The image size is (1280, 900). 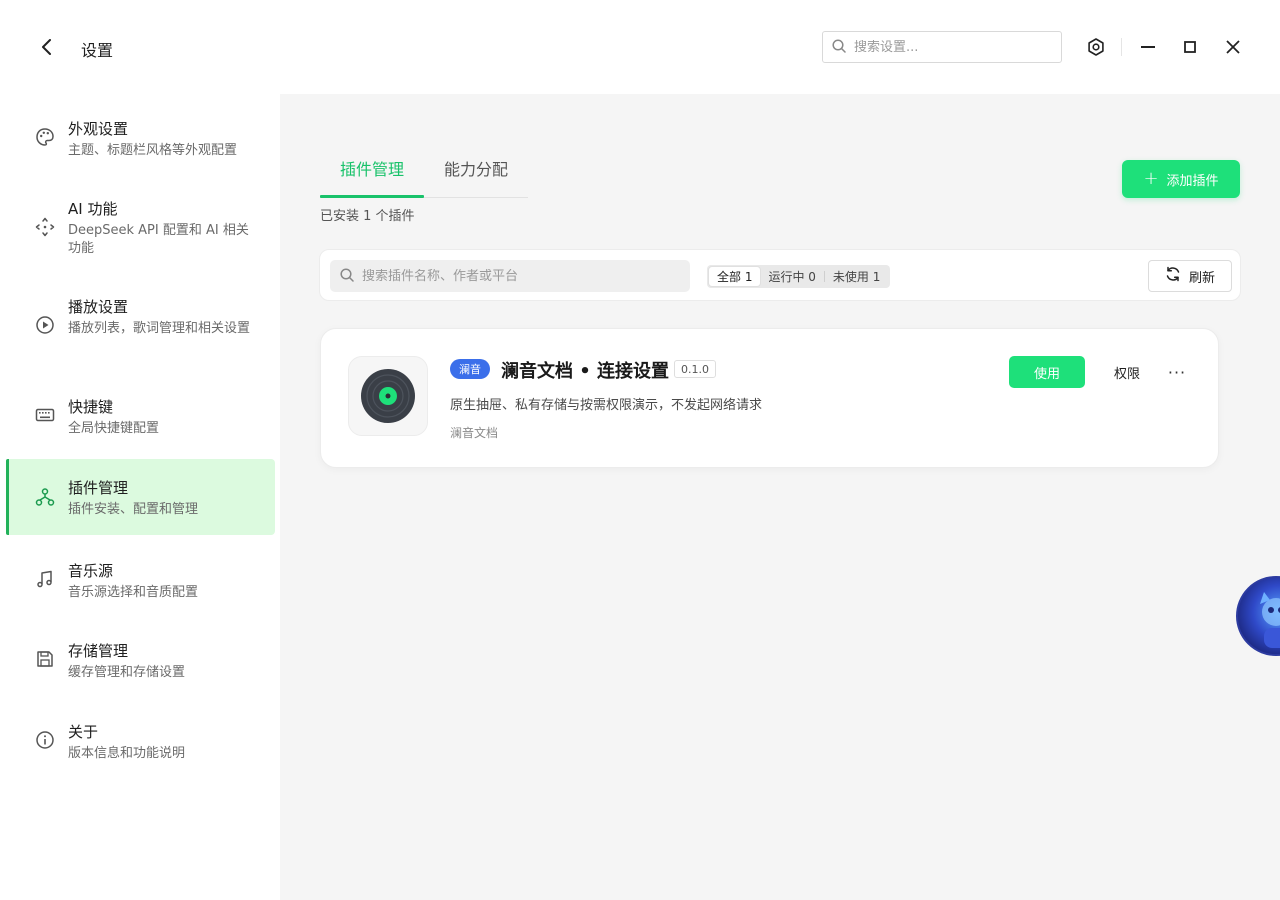 I want to click on permissions-button: 权限, so click(x=1127, y=372).